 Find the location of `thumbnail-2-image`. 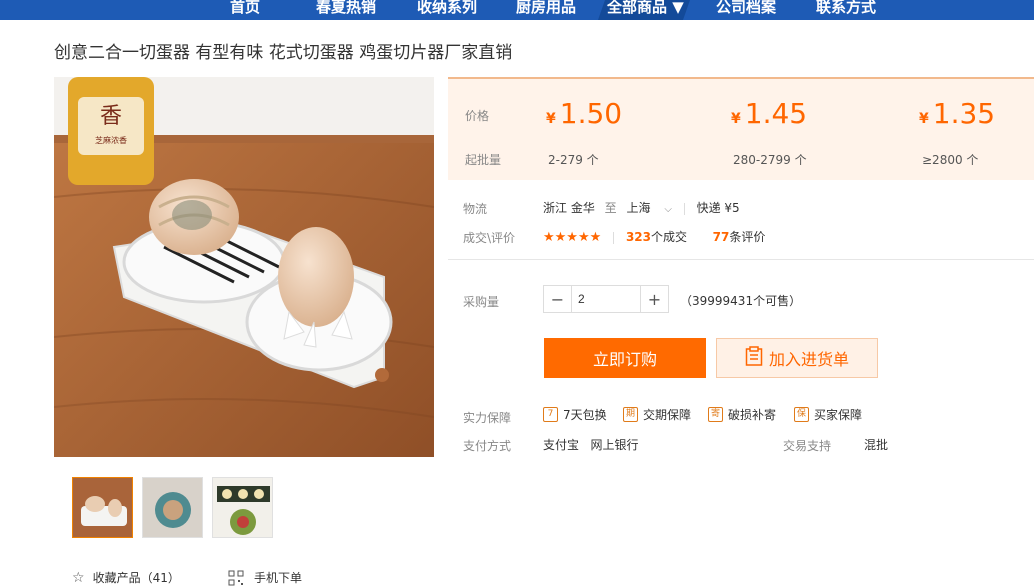

thumbnail-2-image is located at coordinates (172, 507).